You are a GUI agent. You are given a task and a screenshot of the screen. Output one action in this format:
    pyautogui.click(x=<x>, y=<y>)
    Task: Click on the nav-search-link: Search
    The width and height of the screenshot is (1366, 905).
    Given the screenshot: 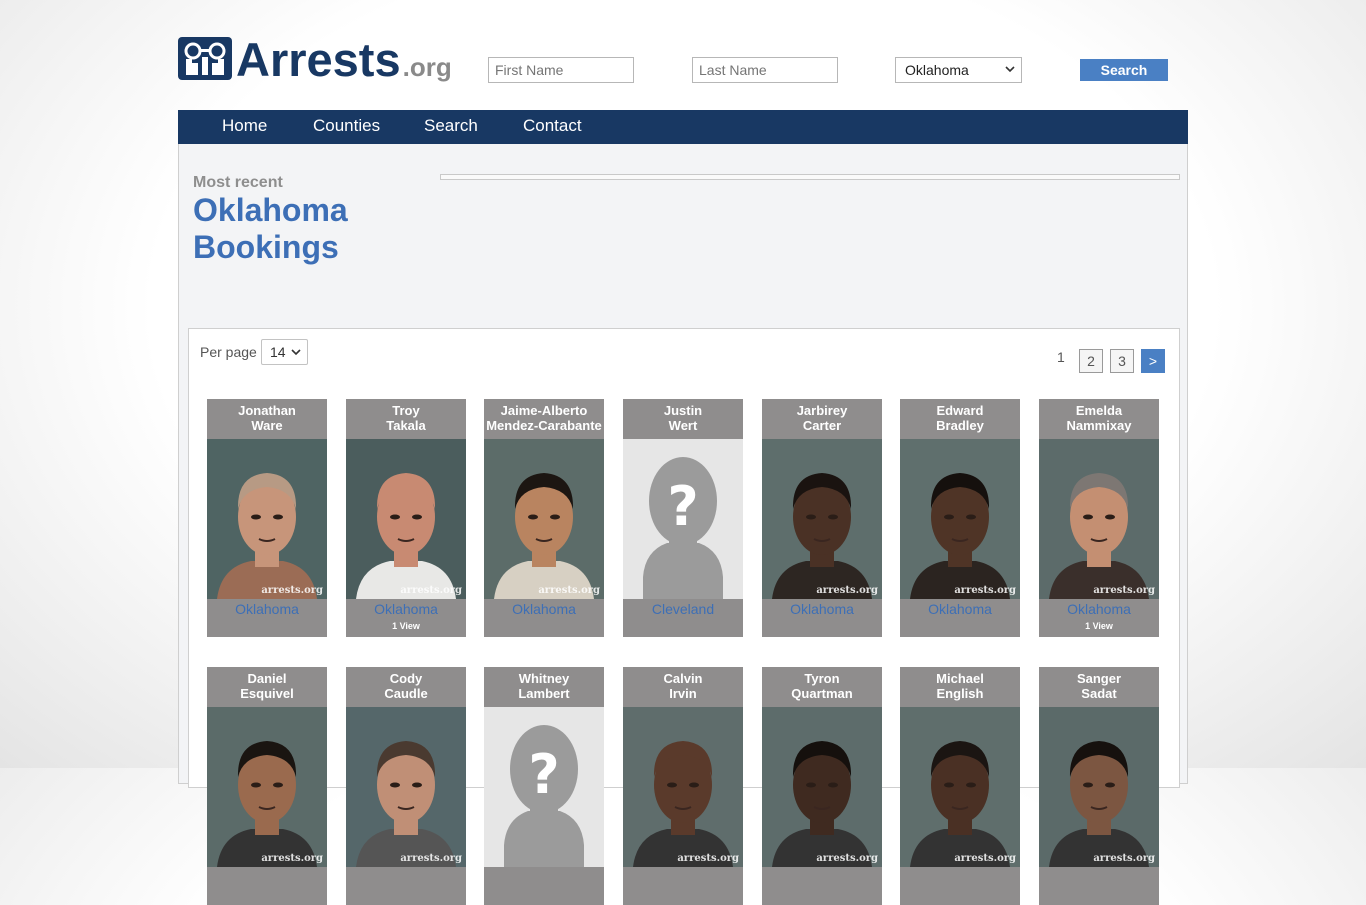 What is the action you would take?
    pyautogui.click(x=451, y=126)
    